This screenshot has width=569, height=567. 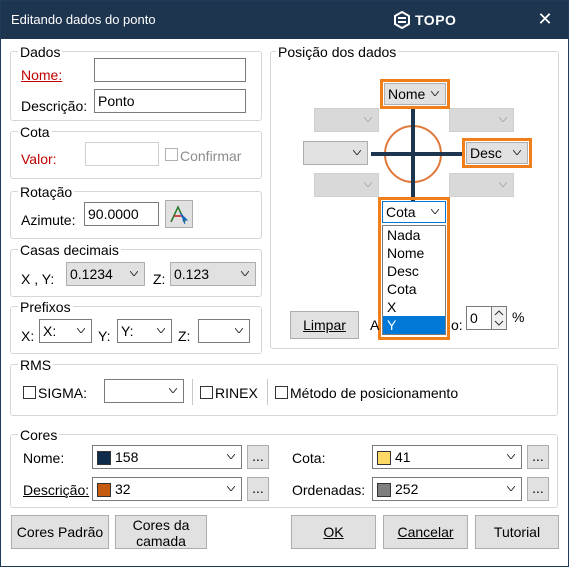 I want to click on cor-cota-select: 41, so click(x=447, y=457).